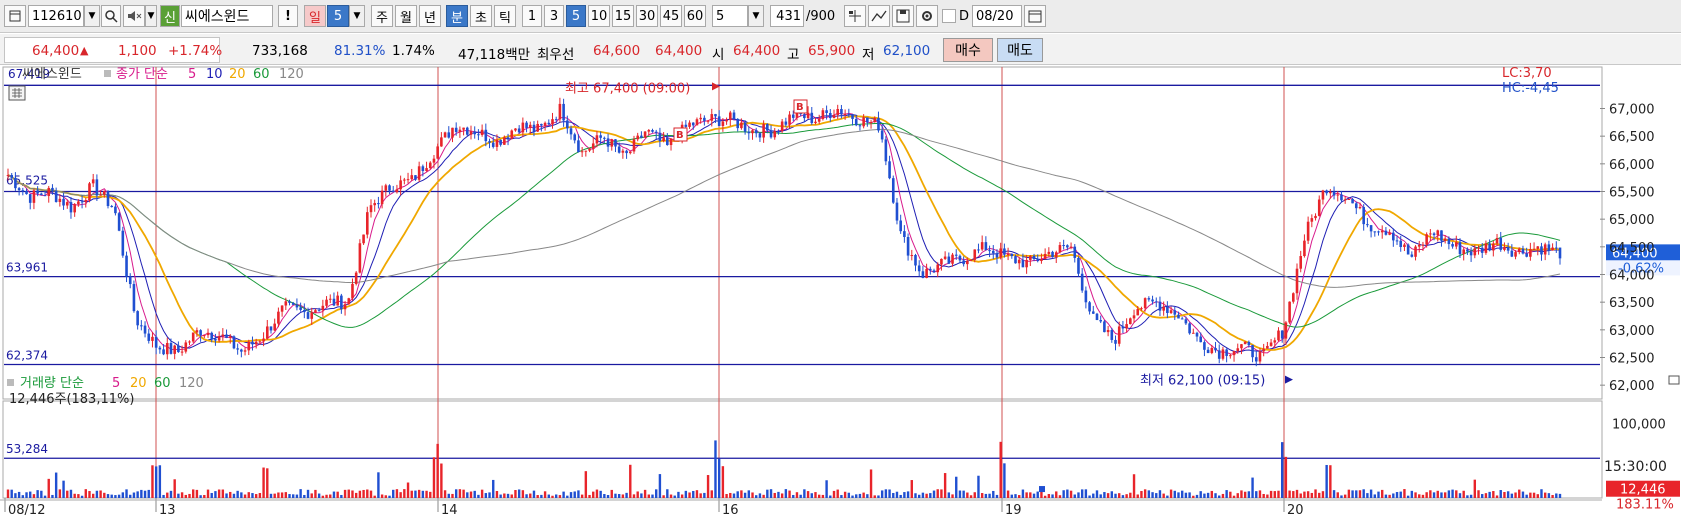 The image size is (1681, 519). Describe the element at coordinates (360, 51) in the screenshot. I see `volume-ratio: 81.31%` at that location.